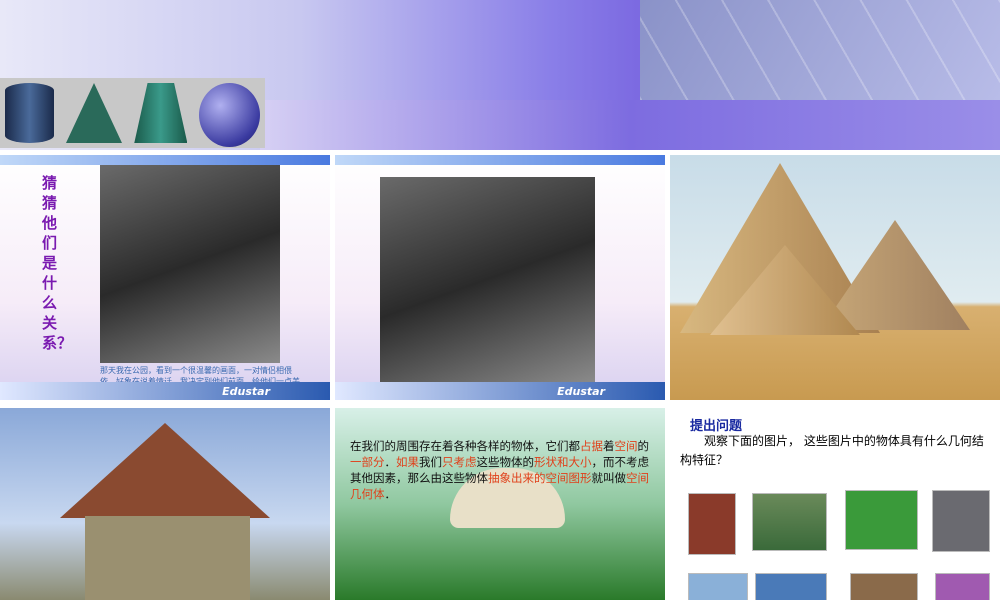  I want to click on prism-box-image, so click(712, 524).